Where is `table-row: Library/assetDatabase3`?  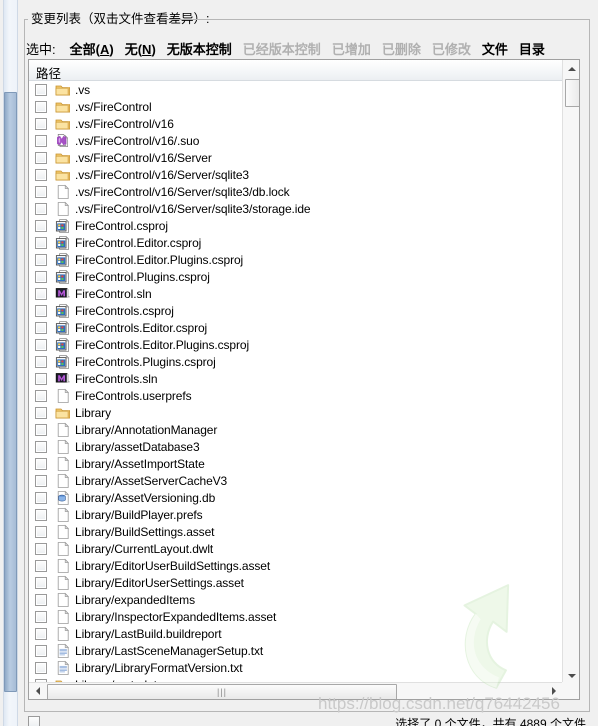 table-row: Library/assetDatabase3 is located at coordinates (295, 446).